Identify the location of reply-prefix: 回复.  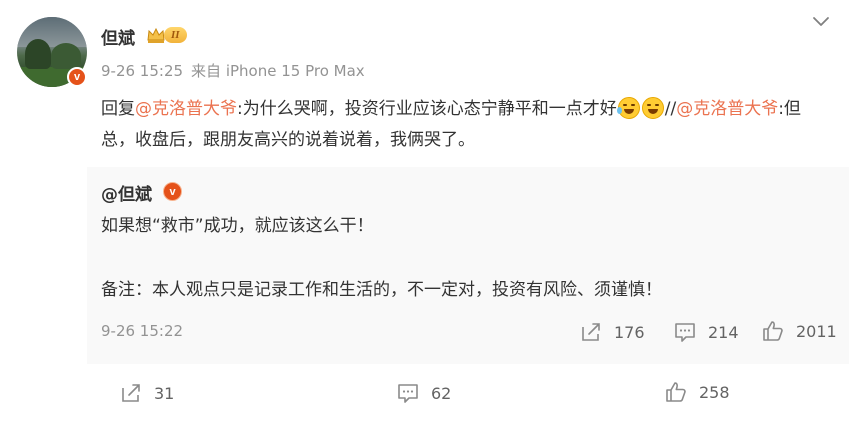
(118, 109).